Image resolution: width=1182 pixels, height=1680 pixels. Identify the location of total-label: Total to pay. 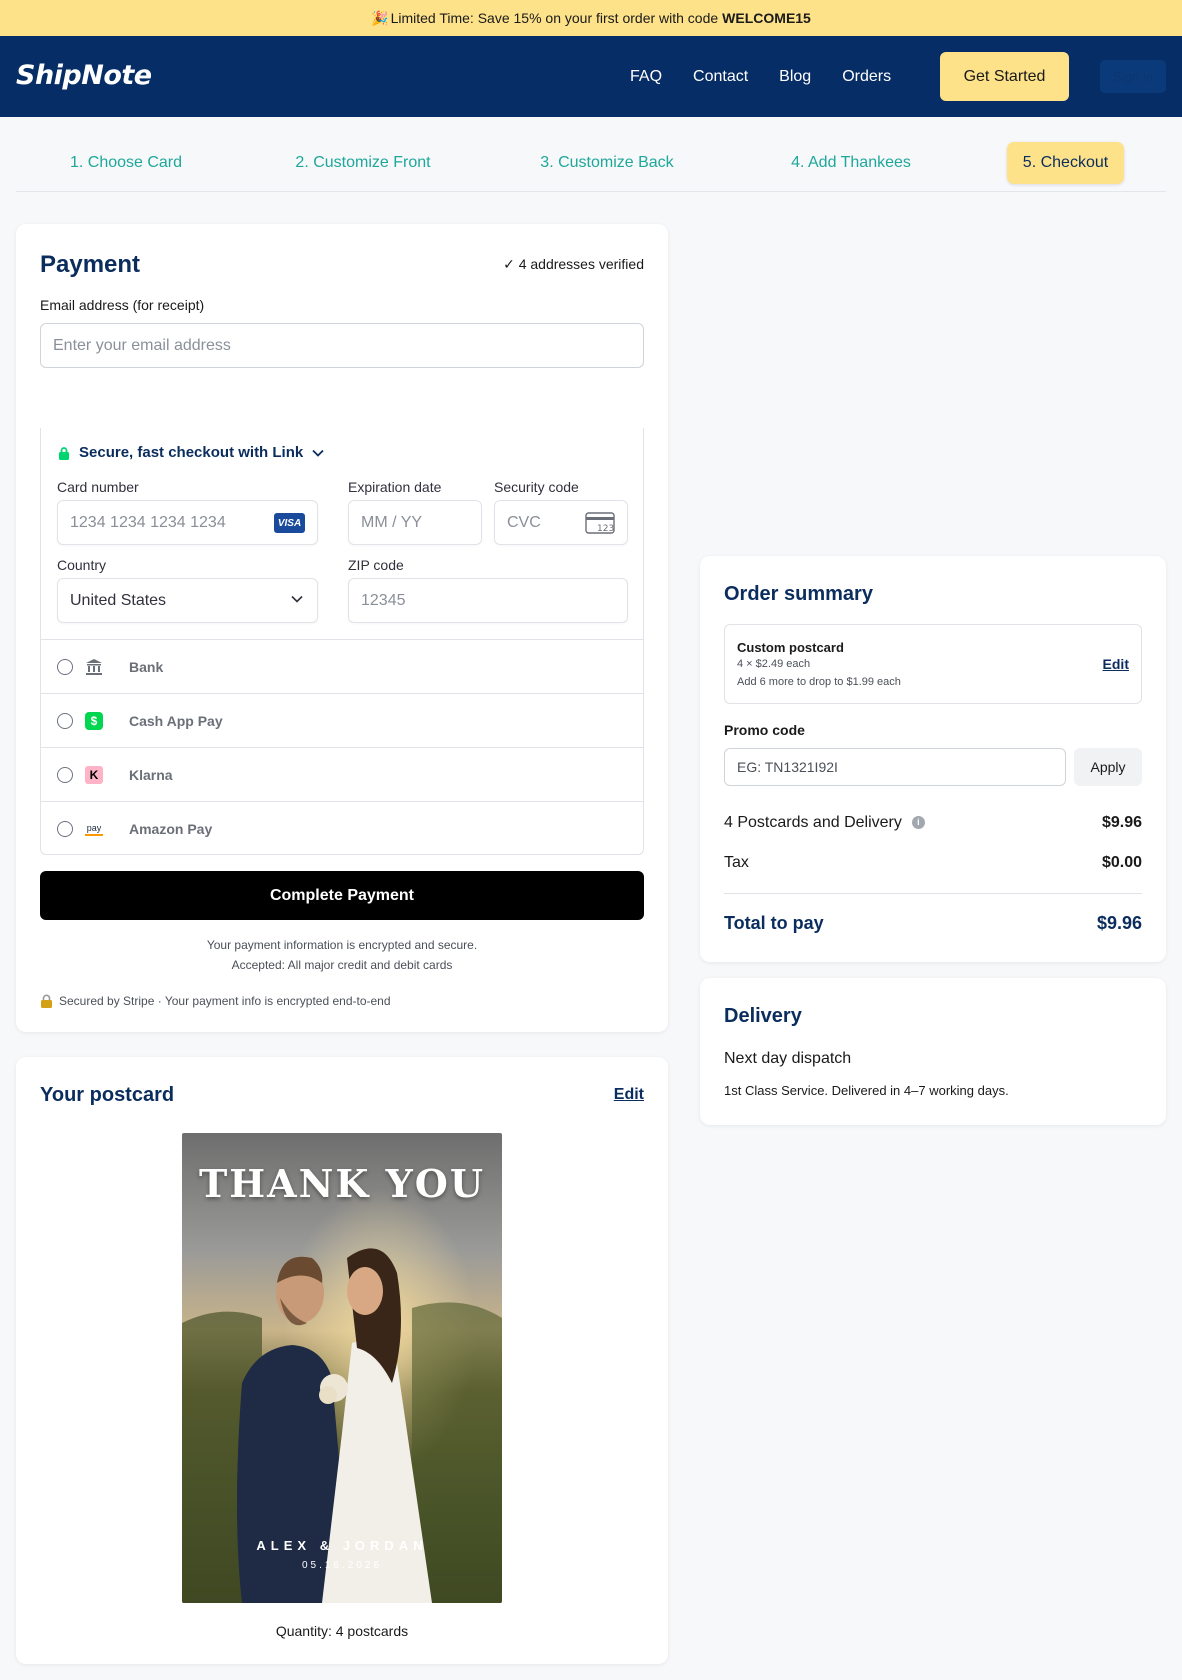
(774, 923).